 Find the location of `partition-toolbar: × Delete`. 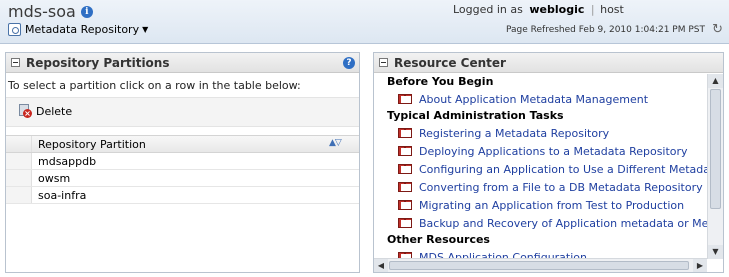

partition-toolbar: × Delete is located at coordinates (182, 112).